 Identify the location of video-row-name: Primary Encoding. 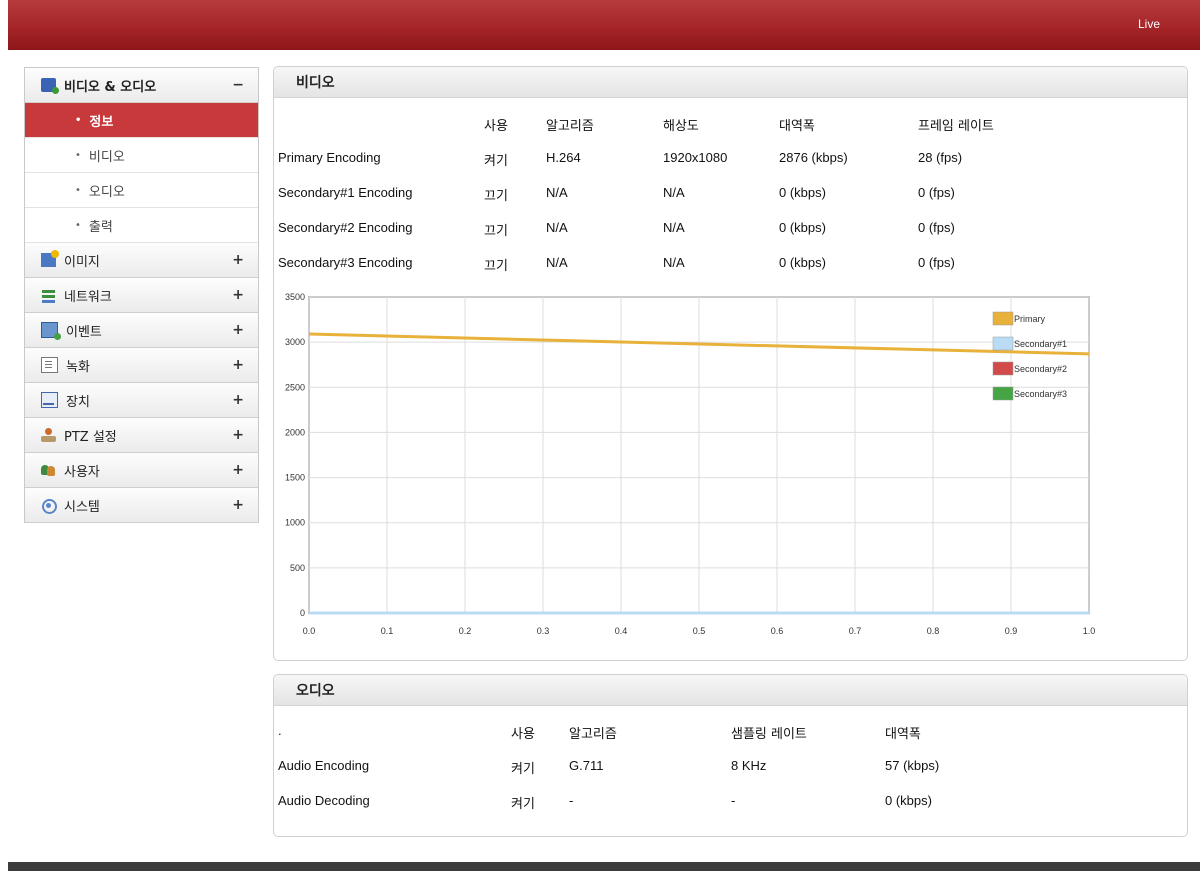
(329, 157).